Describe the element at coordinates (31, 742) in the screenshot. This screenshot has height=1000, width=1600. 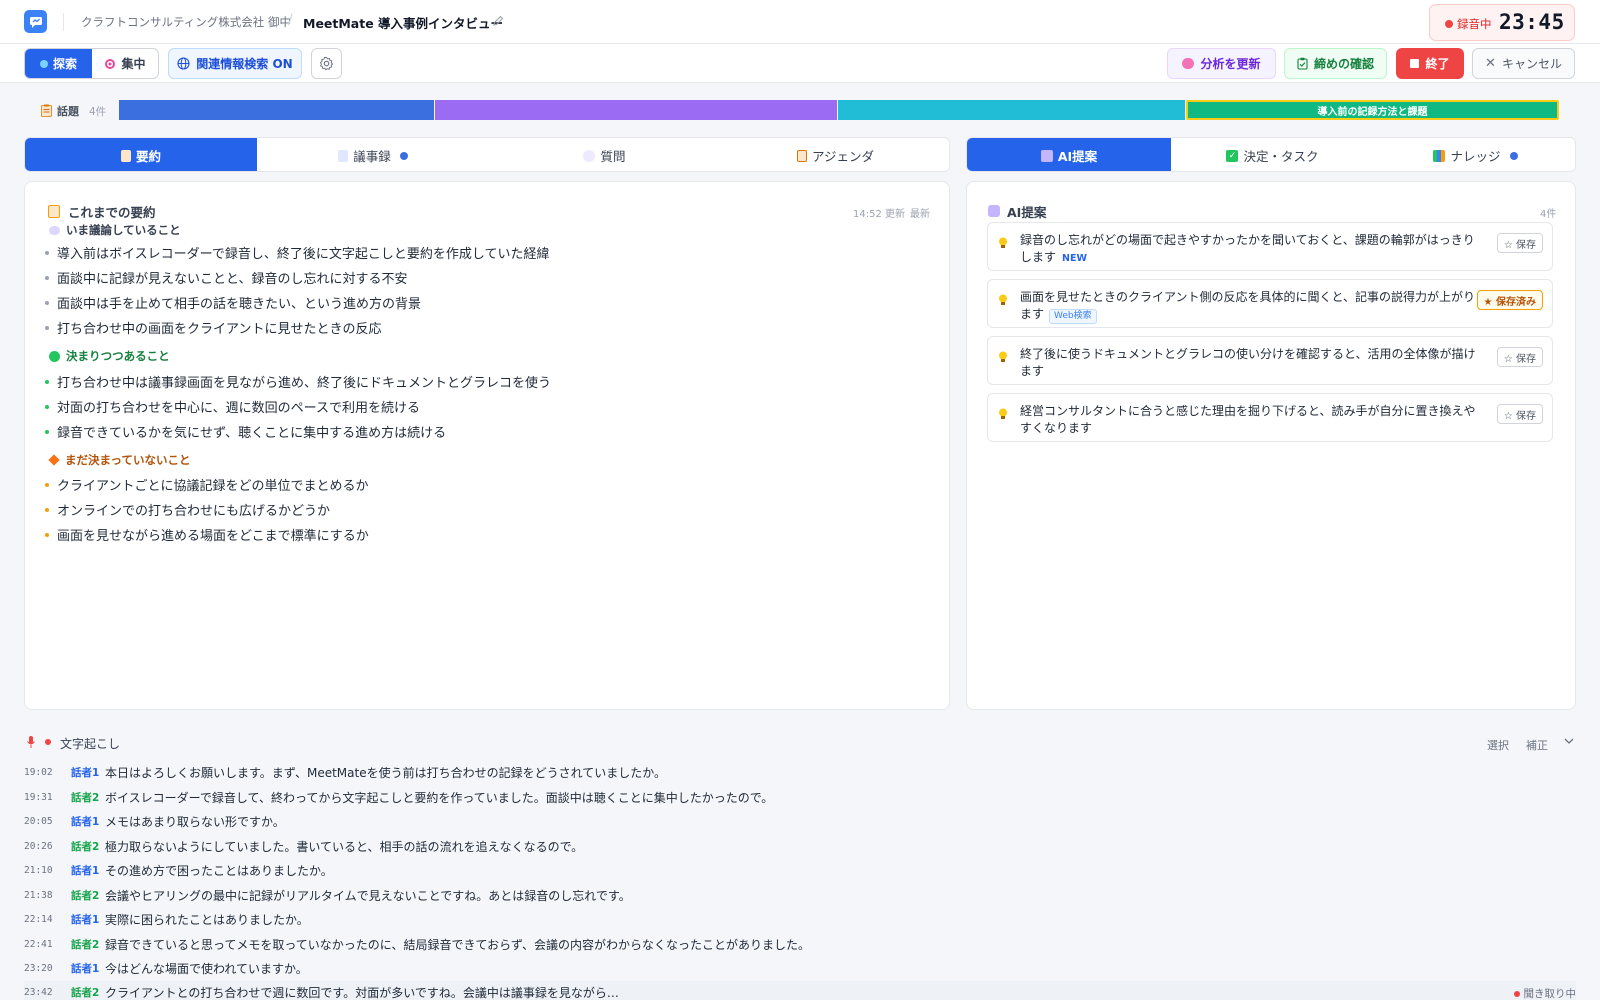
I see `microphone-icon` at that location.